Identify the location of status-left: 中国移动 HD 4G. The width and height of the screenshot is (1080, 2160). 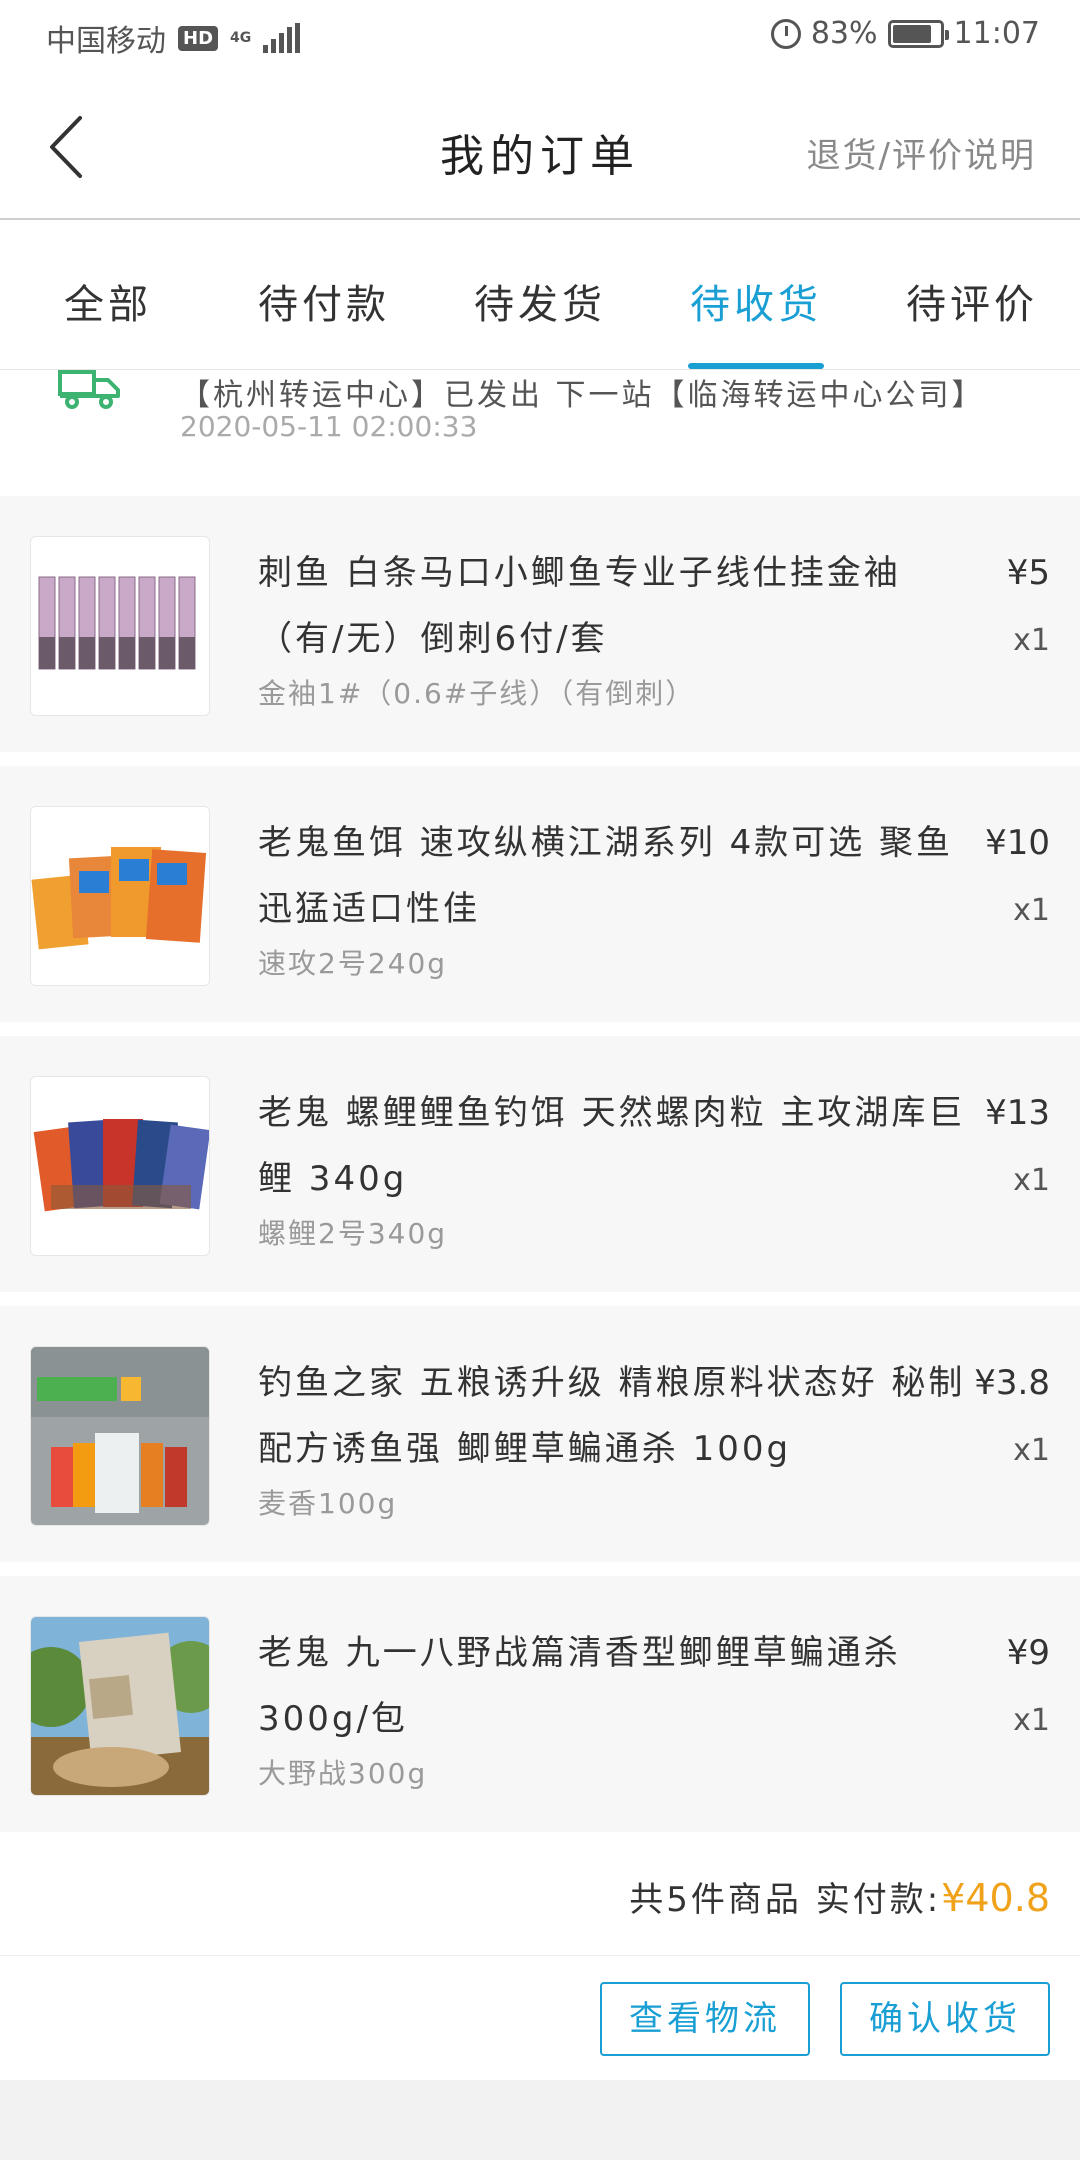
(173, 38).